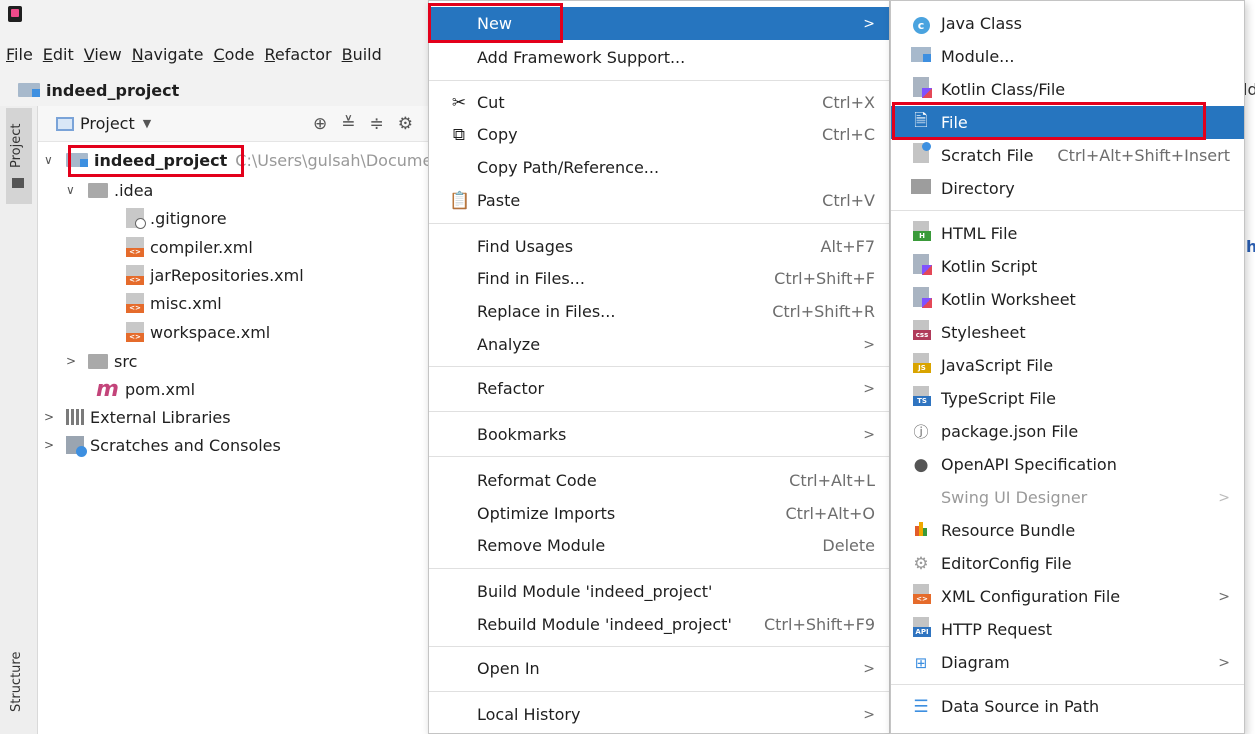  Describe the element at coordinates (1067, 596) in the screenshot. I see `submenu-item-xml-configuration: <> XML Configuration File >` at that location.